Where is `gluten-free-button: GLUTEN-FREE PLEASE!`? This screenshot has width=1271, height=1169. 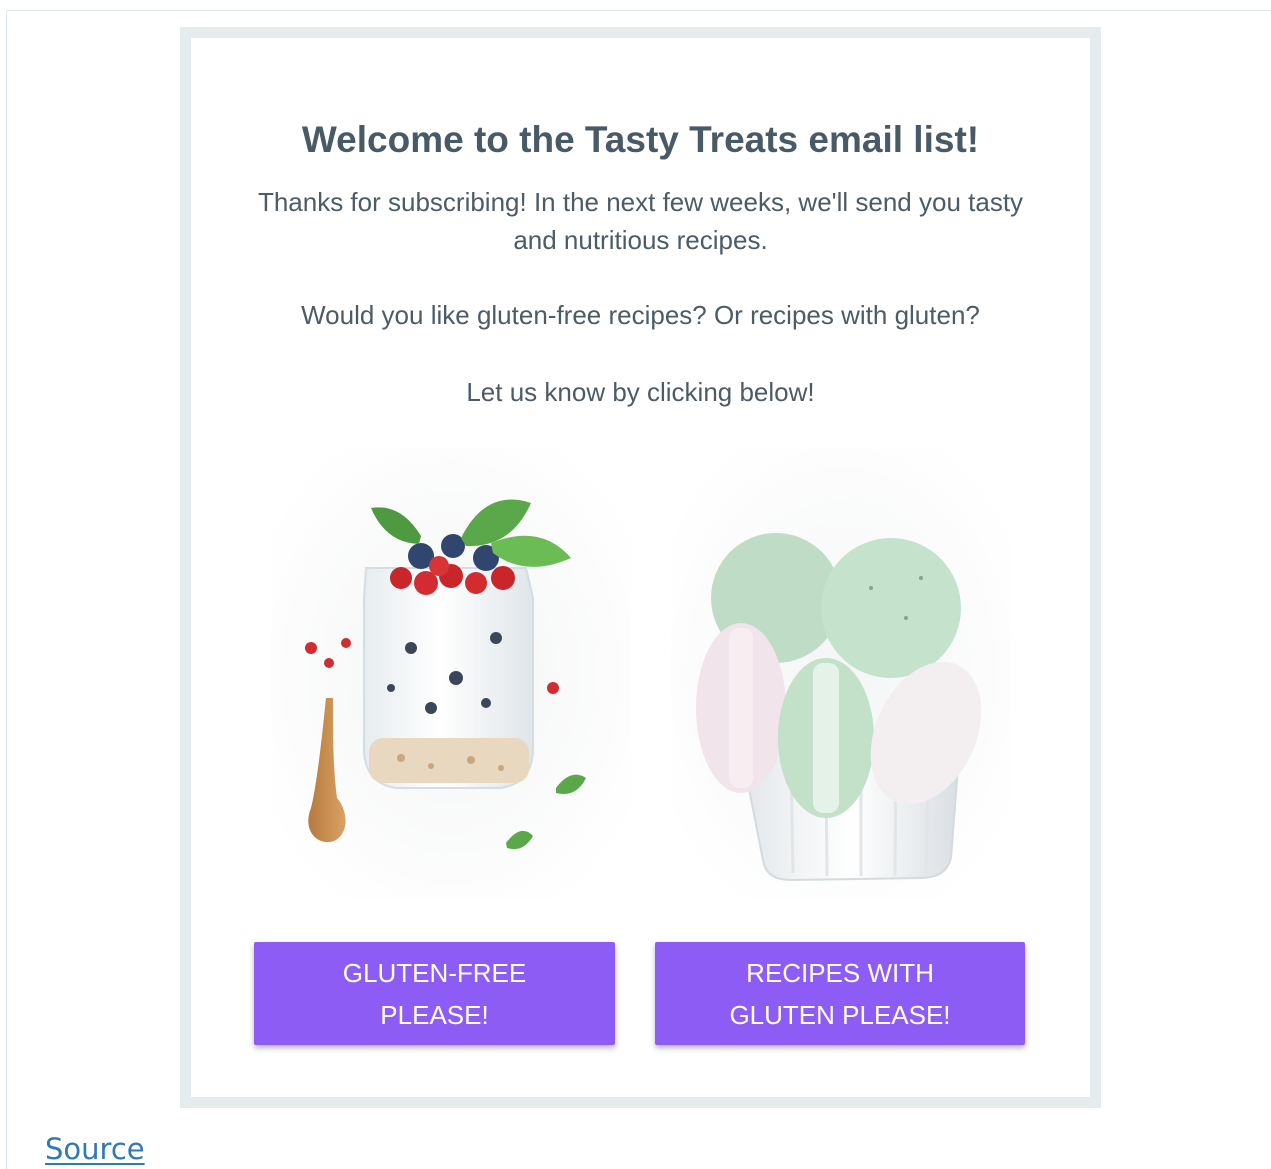
gluten-free-button: GLUTEN-FREE PLEASE! is located at coordinates (434, 993).